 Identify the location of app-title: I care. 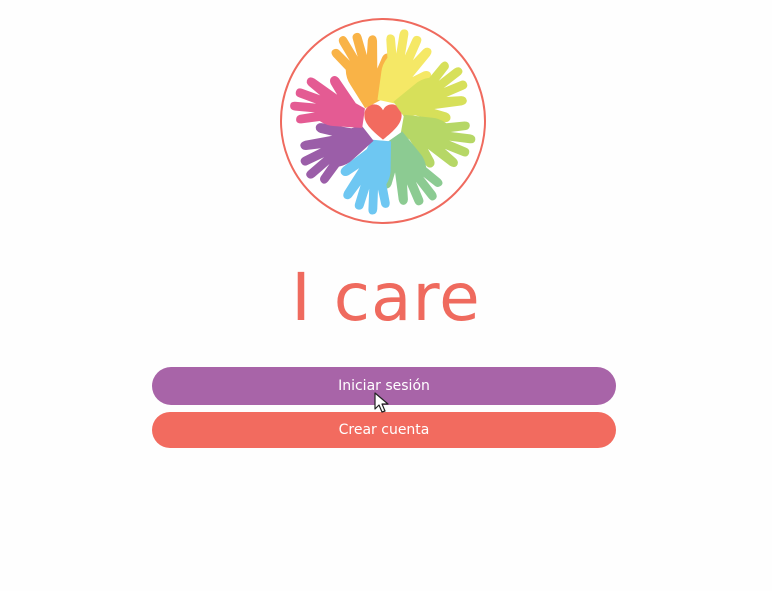
(386, 297).